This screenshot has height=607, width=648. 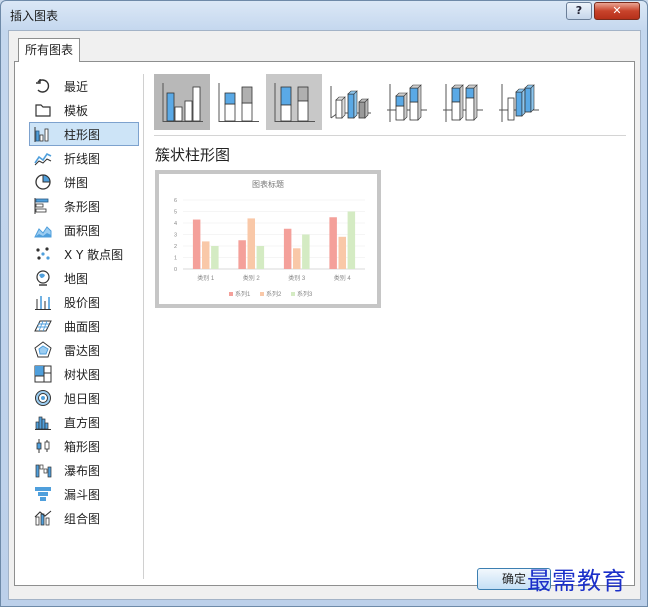 I want to click on sidebar-item-waterfall-chart: 瀑布图, so click(x=84, y=470).